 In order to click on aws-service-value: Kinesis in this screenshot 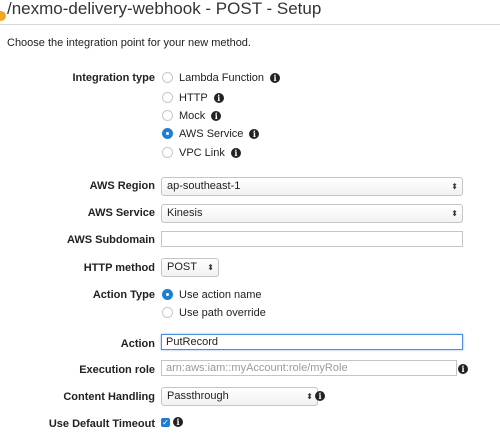, I will do `click(185, 213)`.